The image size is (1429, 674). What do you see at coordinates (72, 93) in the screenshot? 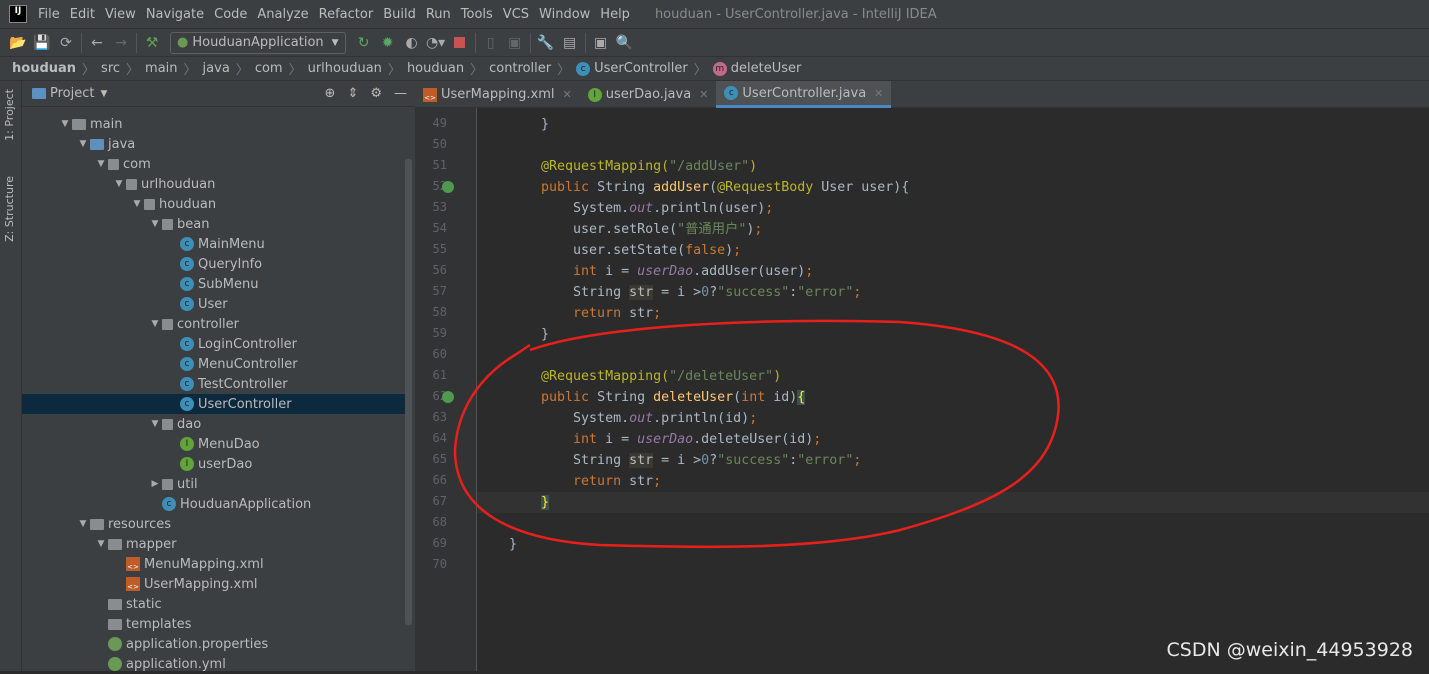
I see `project-panel-title: Project` at bounding box center [72, 93].